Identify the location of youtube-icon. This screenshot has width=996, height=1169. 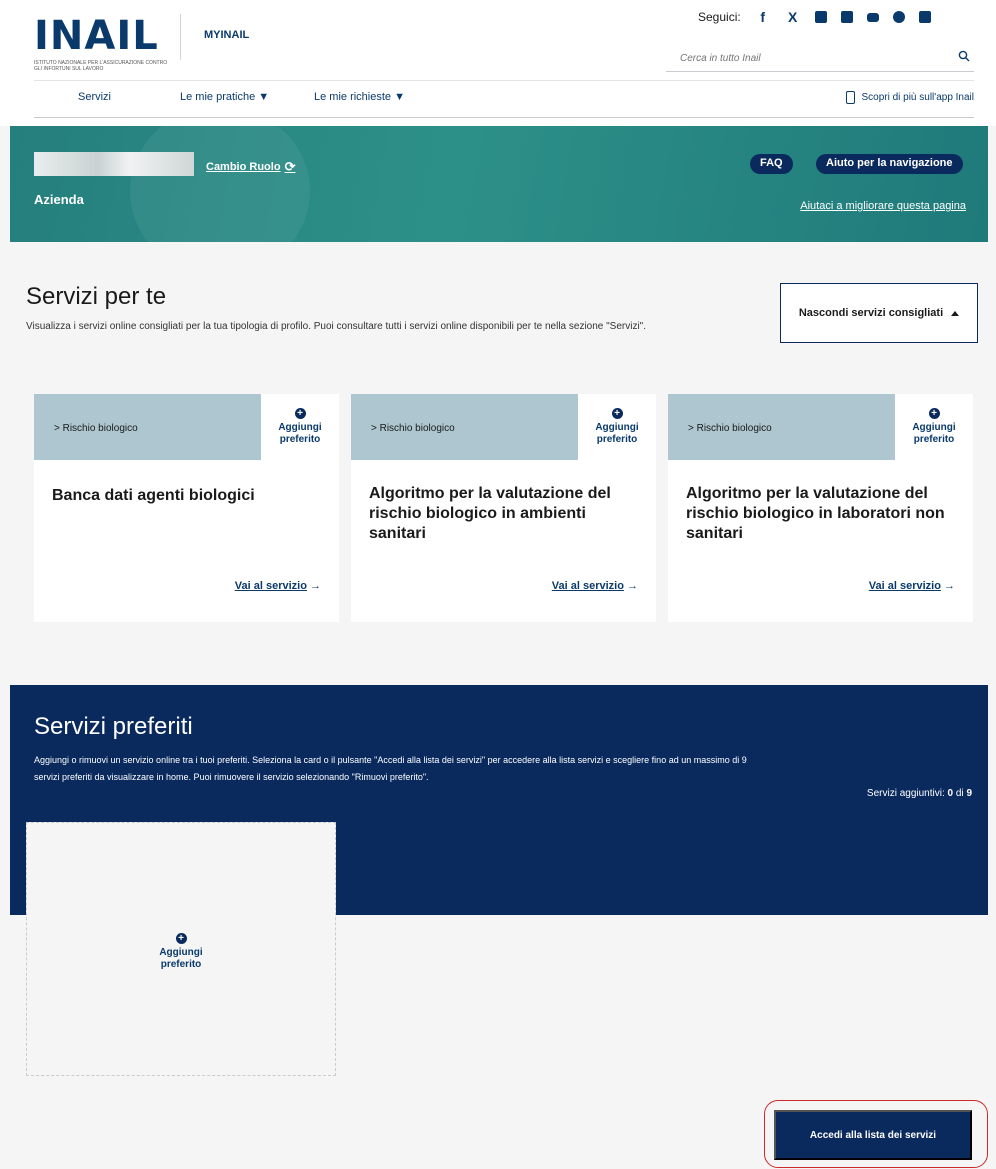
(872, 17).